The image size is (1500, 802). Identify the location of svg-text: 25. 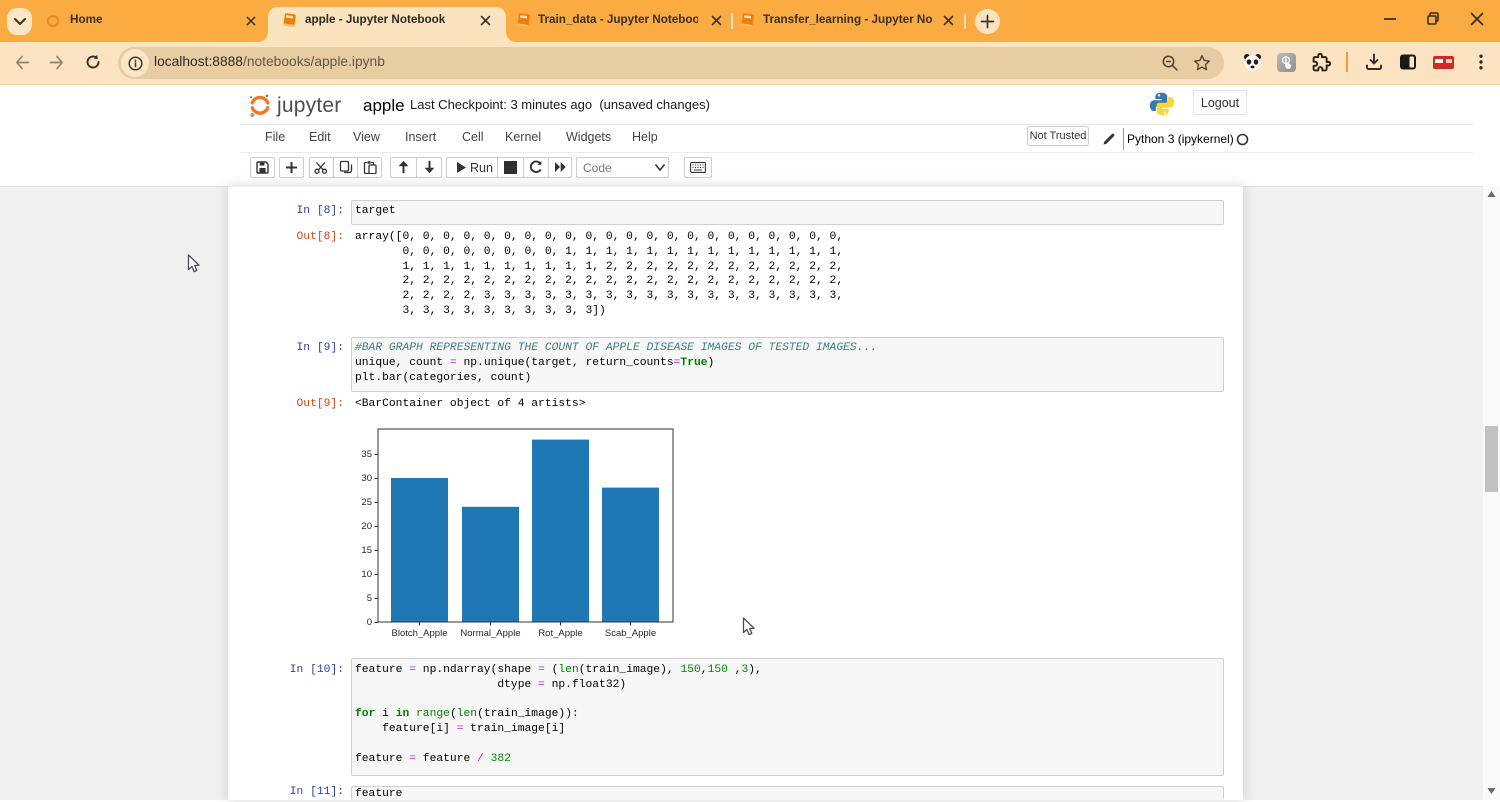
(366, 502).